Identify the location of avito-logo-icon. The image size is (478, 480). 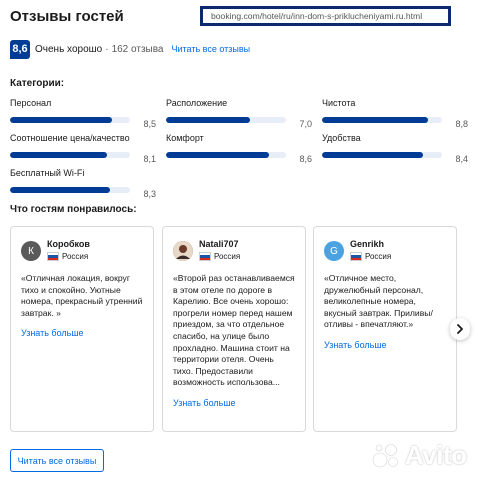
(385, 455).